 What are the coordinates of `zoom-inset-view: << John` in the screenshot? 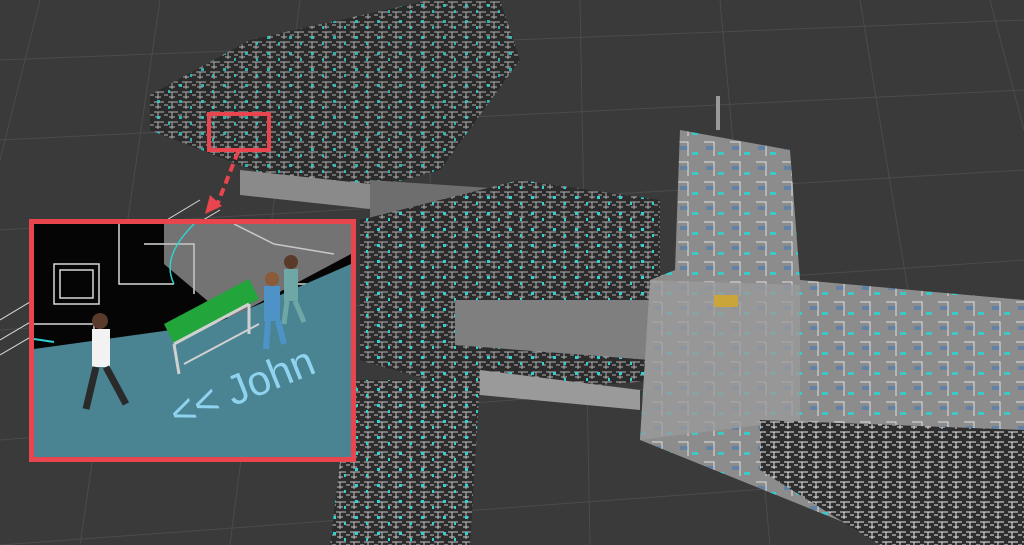 It's located at (192, 340).